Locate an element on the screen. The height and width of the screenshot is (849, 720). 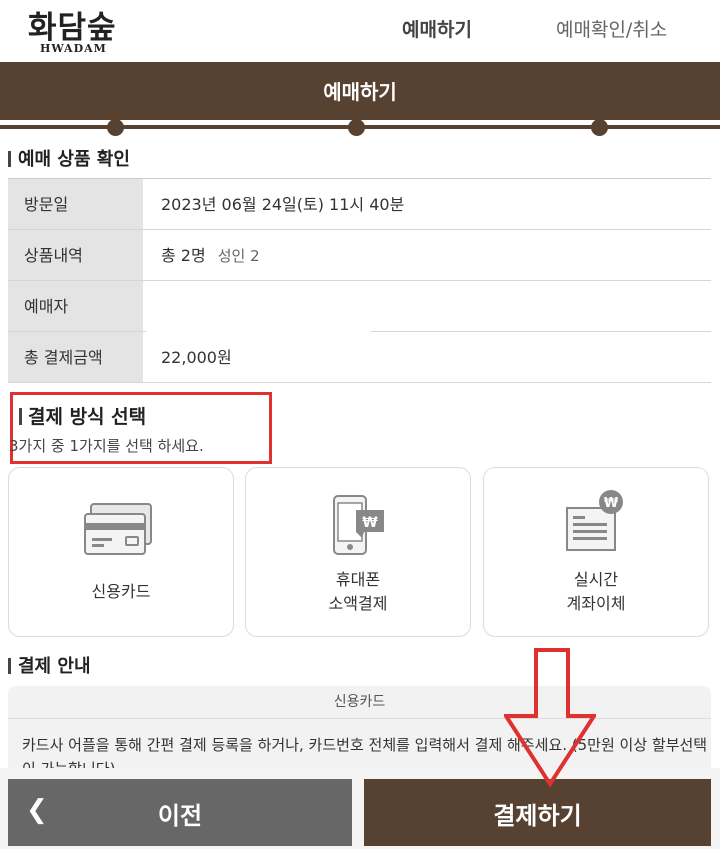
product-section-title: 예매 상품 확인 is located at coordinates (69, 158).